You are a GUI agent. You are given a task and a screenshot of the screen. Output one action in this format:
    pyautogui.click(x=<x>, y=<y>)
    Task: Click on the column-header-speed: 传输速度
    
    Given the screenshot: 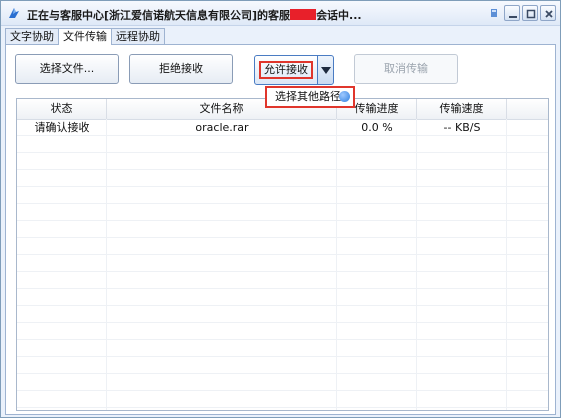 What is the action you would take?
    pyautogui.click(x=462, y=109)
    